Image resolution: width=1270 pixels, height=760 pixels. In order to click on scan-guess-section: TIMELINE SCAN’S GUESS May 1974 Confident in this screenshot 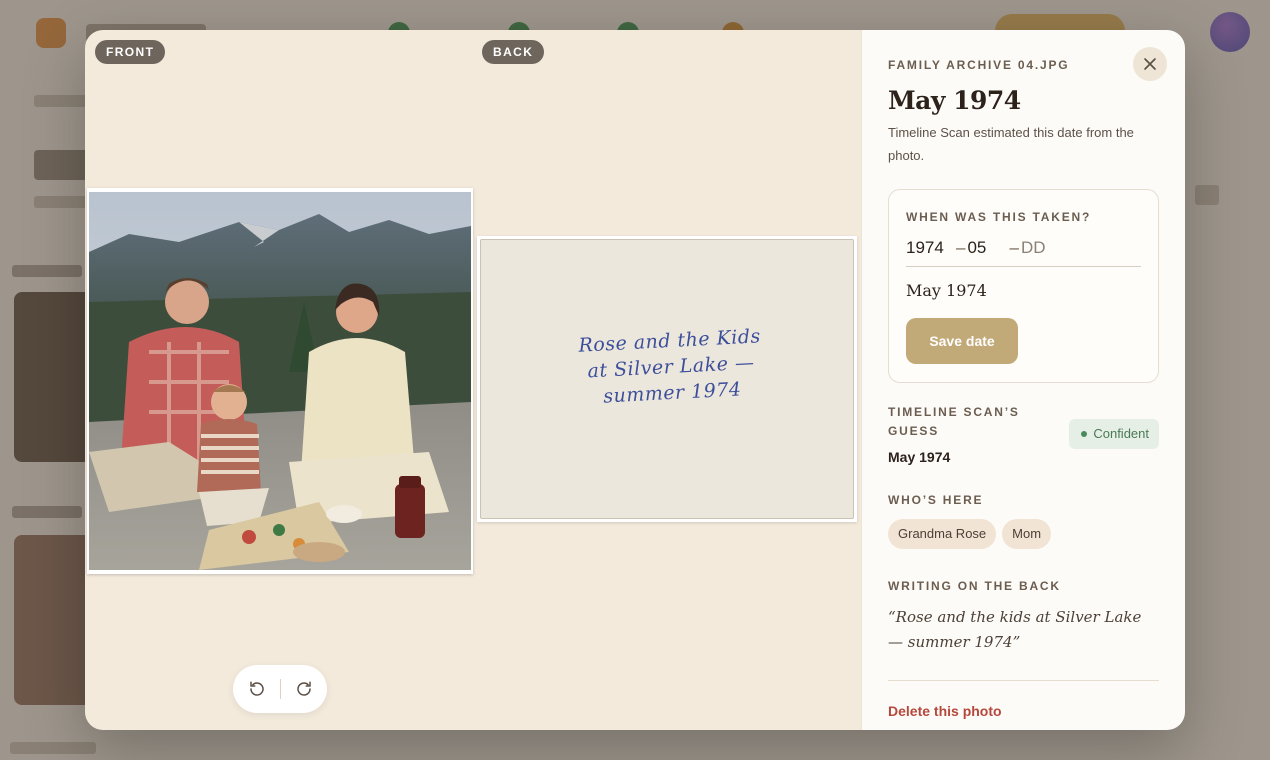, I will do `click(1023, 434)`.